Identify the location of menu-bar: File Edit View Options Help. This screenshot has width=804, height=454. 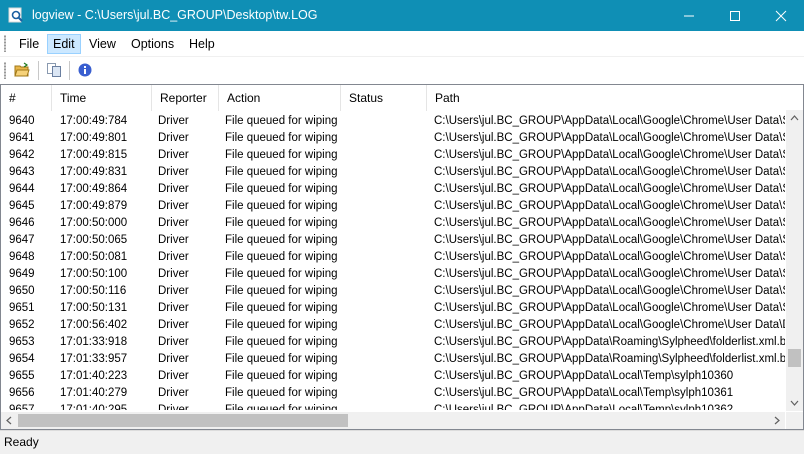
(402, 44).